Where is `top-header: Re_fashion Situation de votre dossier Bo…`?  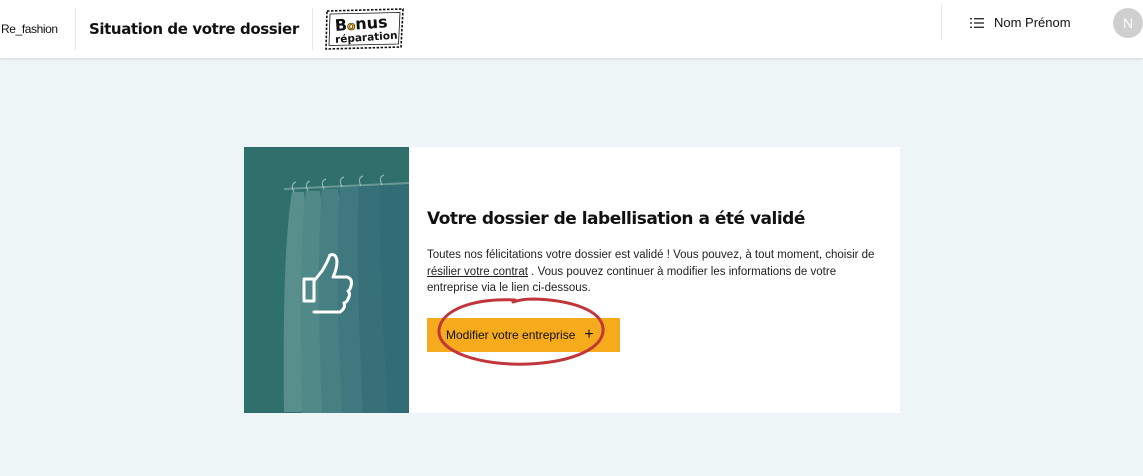
top-header: Re_fashion Situation de votre dossier Bo… is located at coordinates (571, 29).